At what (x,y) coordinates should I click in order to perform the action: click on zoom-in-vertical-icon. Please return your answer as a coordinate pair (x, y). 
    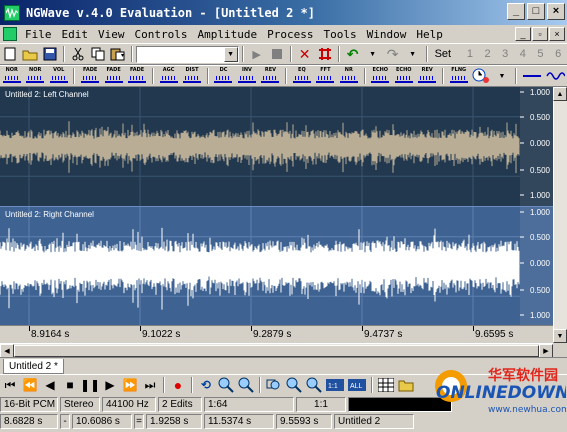
    Looking at the image, I should click on (294, 385).